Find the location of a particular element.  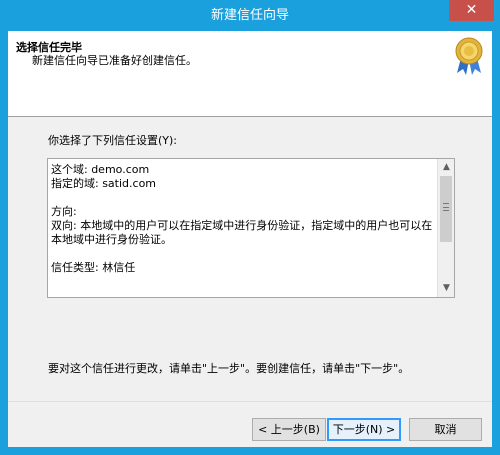

scroll-thumb is located at coordinates (446, 209).